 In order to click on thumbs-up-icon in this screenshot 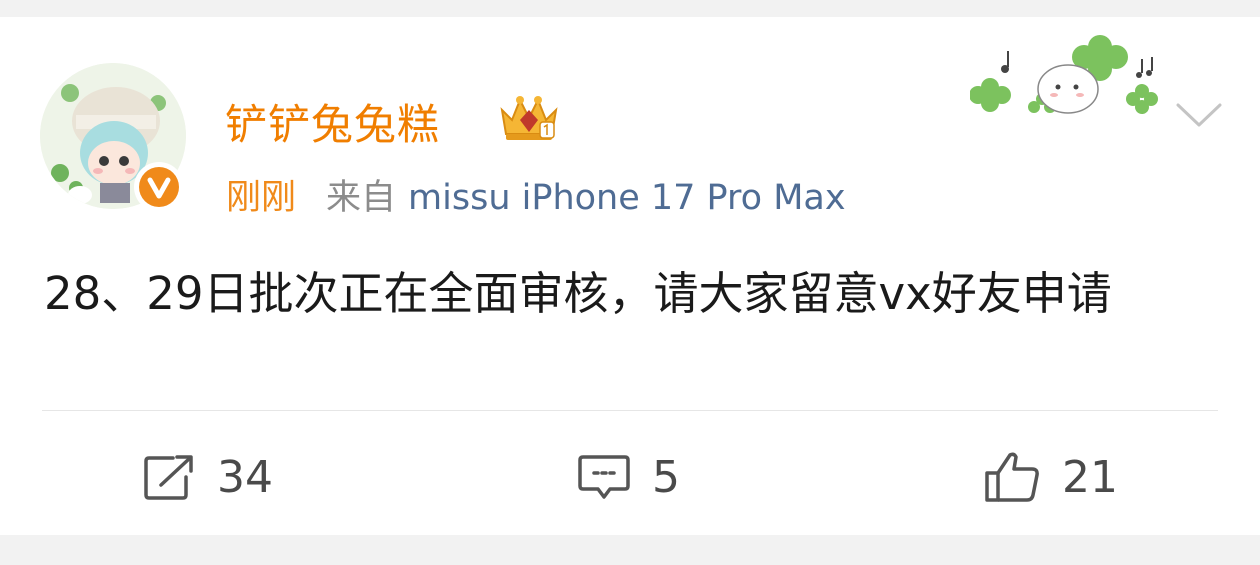, I will do `click(1012, 477)`.